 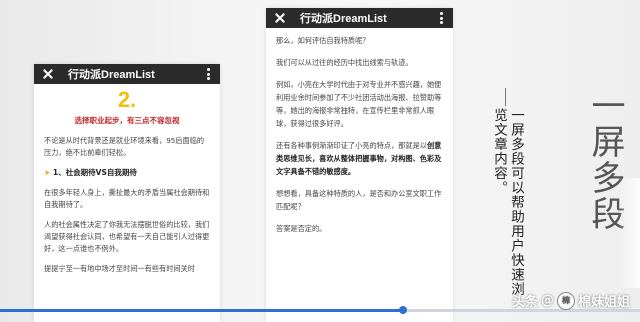 What do you see at coordinates (127, 120) in the screenshot?
I see `section-title: 选择职业起步，有三点不容忽视` at bounding box center [127, 120].